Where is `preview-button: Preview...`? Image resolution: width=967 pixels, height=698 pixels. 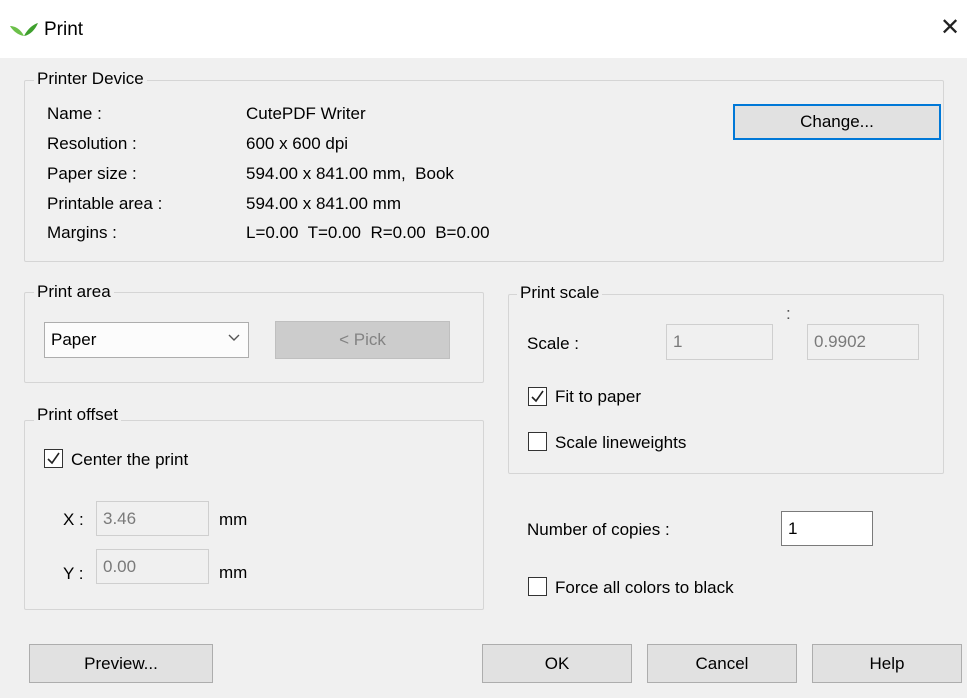
preview-button: Preview... is located at coordinates (121, 663).